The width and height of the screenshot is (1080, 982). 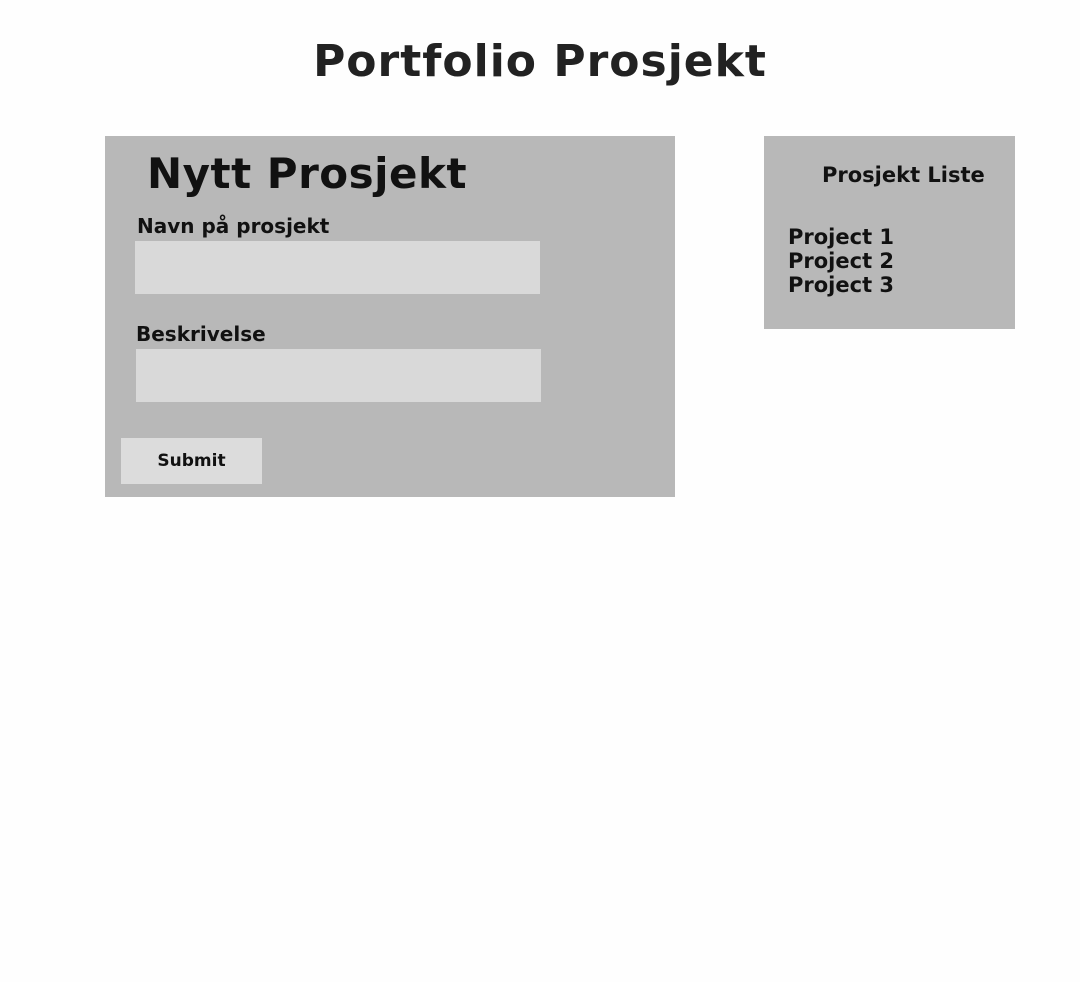 I want to click on form-heading: Nytt Prosjekt, so click(x=307, y=173).